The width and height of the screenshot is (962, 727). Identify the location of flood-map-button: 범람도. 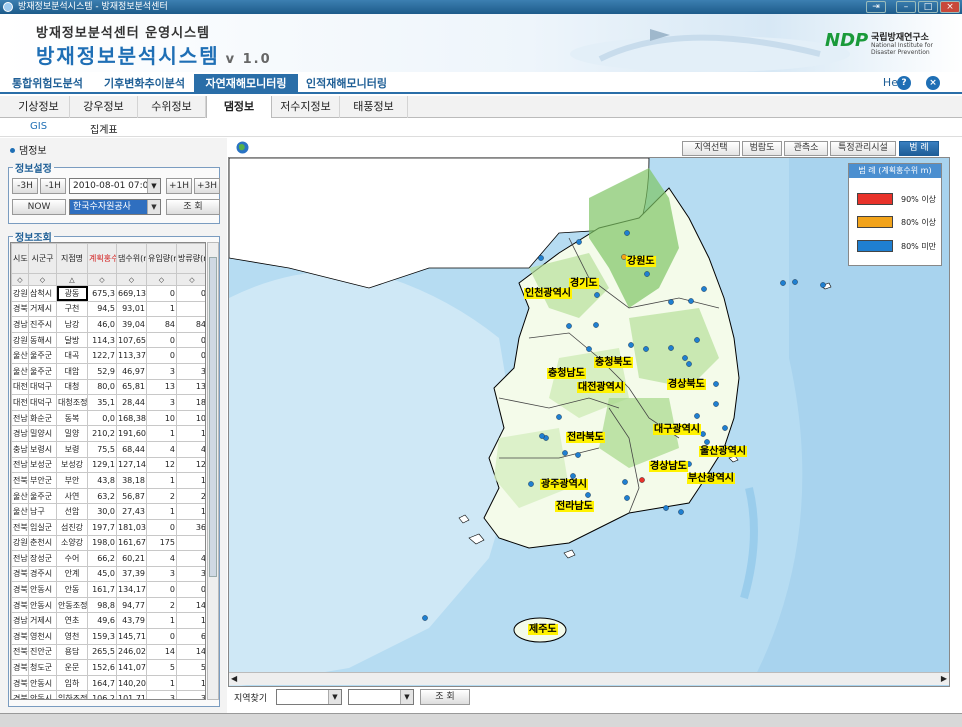
(762, 148).